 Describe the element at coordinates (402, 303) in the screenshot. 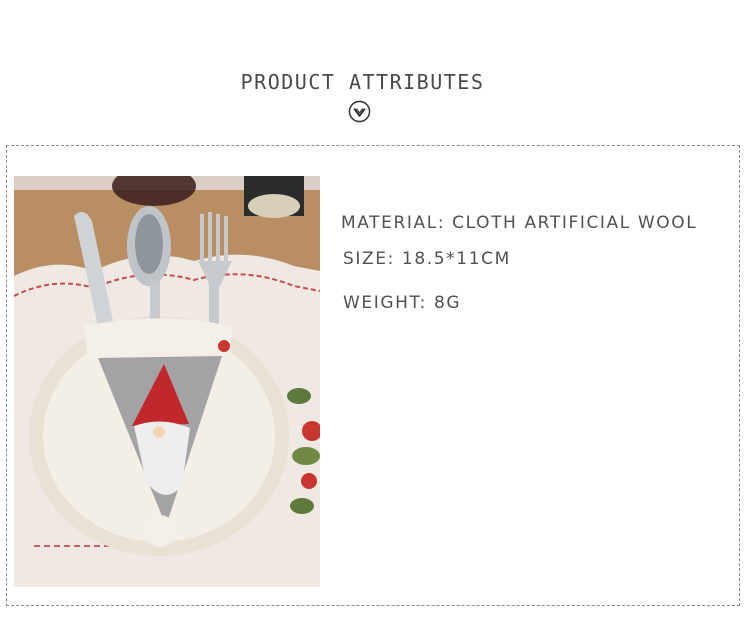

I see `attribute-weight: WEIGHT: 8G` at that location.